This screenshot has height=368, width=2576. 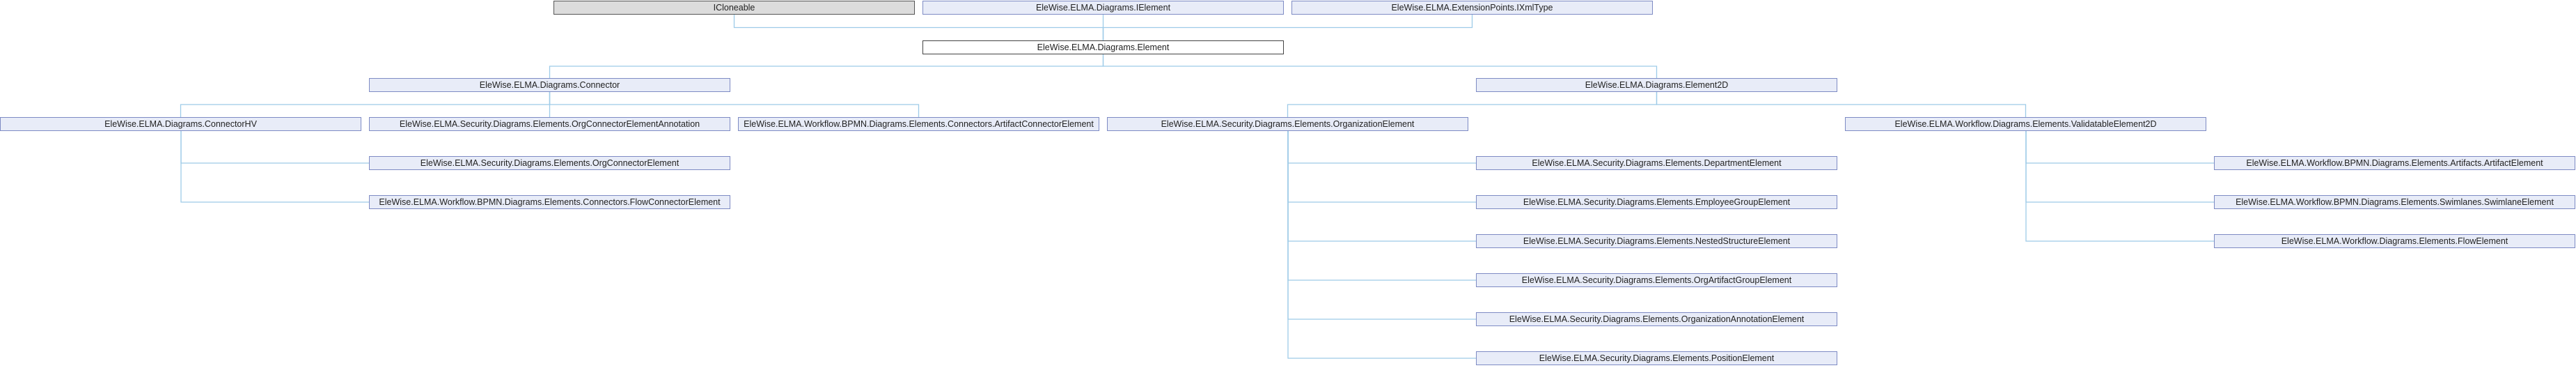 I want to click on class-node: EleWise.ELMA.Diagrams.Connector, so click(x=549, y=85).